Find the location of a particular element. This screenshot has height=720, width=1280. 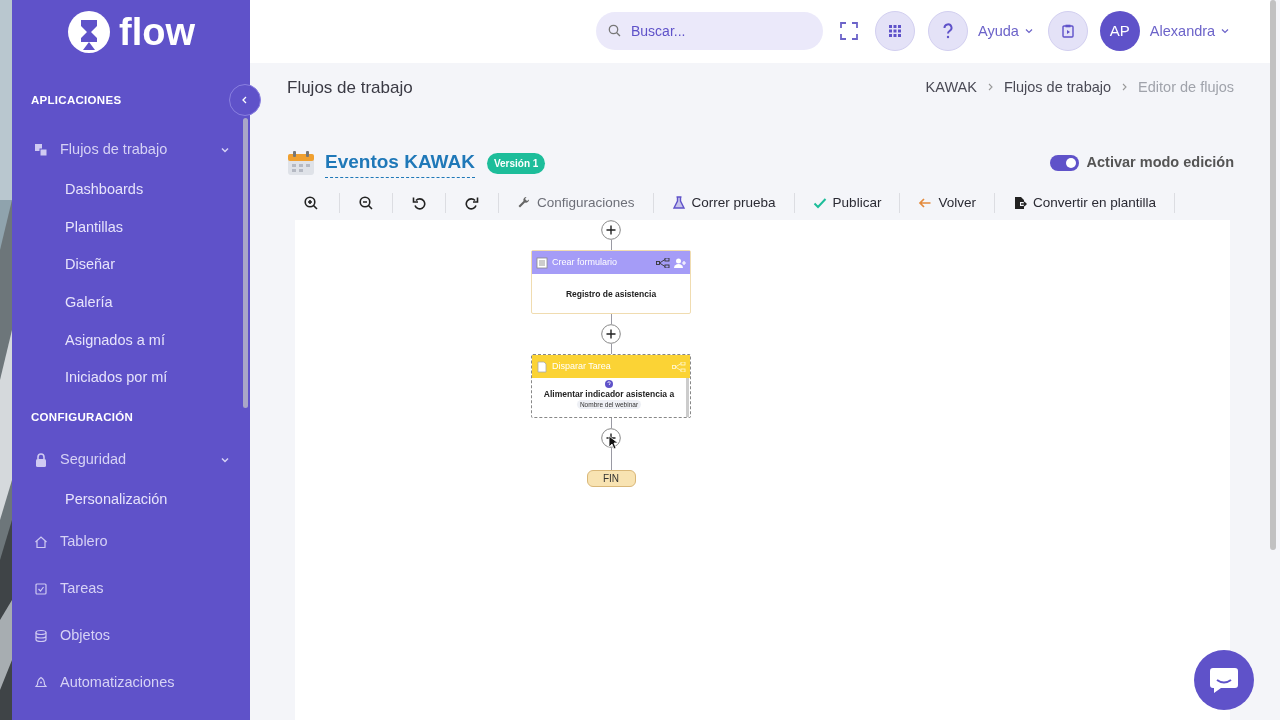

arrow-left-icon is located at coordinates (925, 203).